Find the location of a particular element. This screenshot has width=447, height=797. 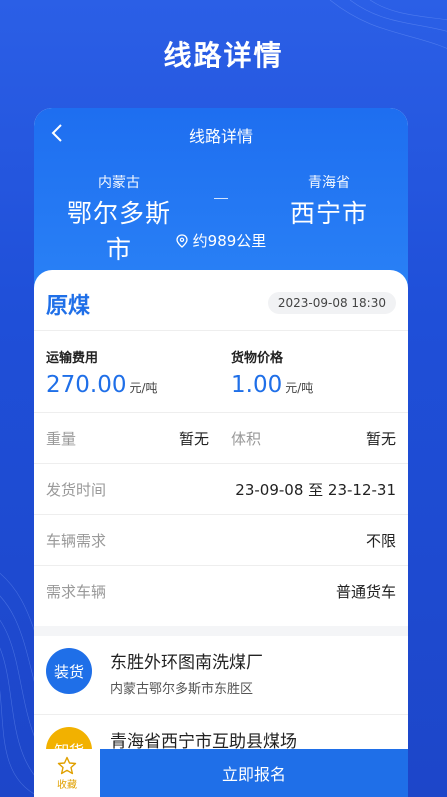

origin: 内蒙古 鄂尔多斯市 is located at coordinates (119, 219).